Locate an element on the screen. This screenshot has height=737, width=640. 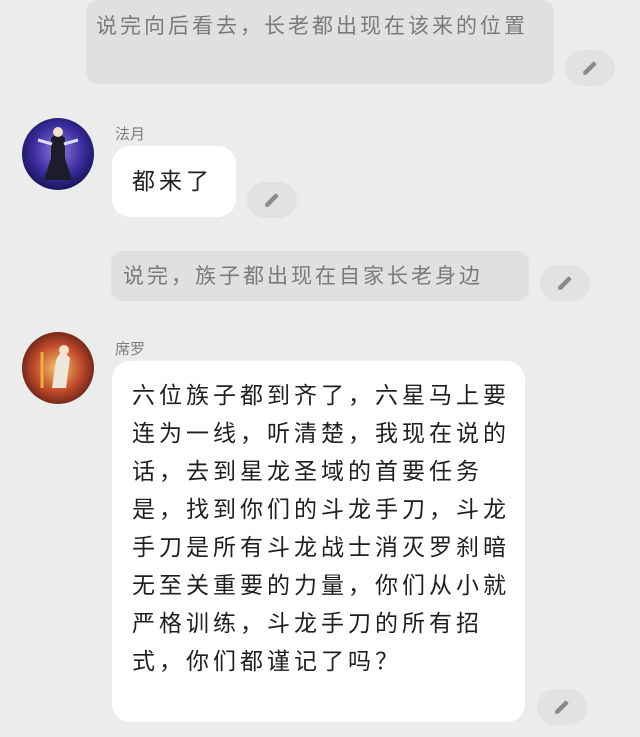
chat-bubble-text: 都来了 is located at coordinates (172, 182).